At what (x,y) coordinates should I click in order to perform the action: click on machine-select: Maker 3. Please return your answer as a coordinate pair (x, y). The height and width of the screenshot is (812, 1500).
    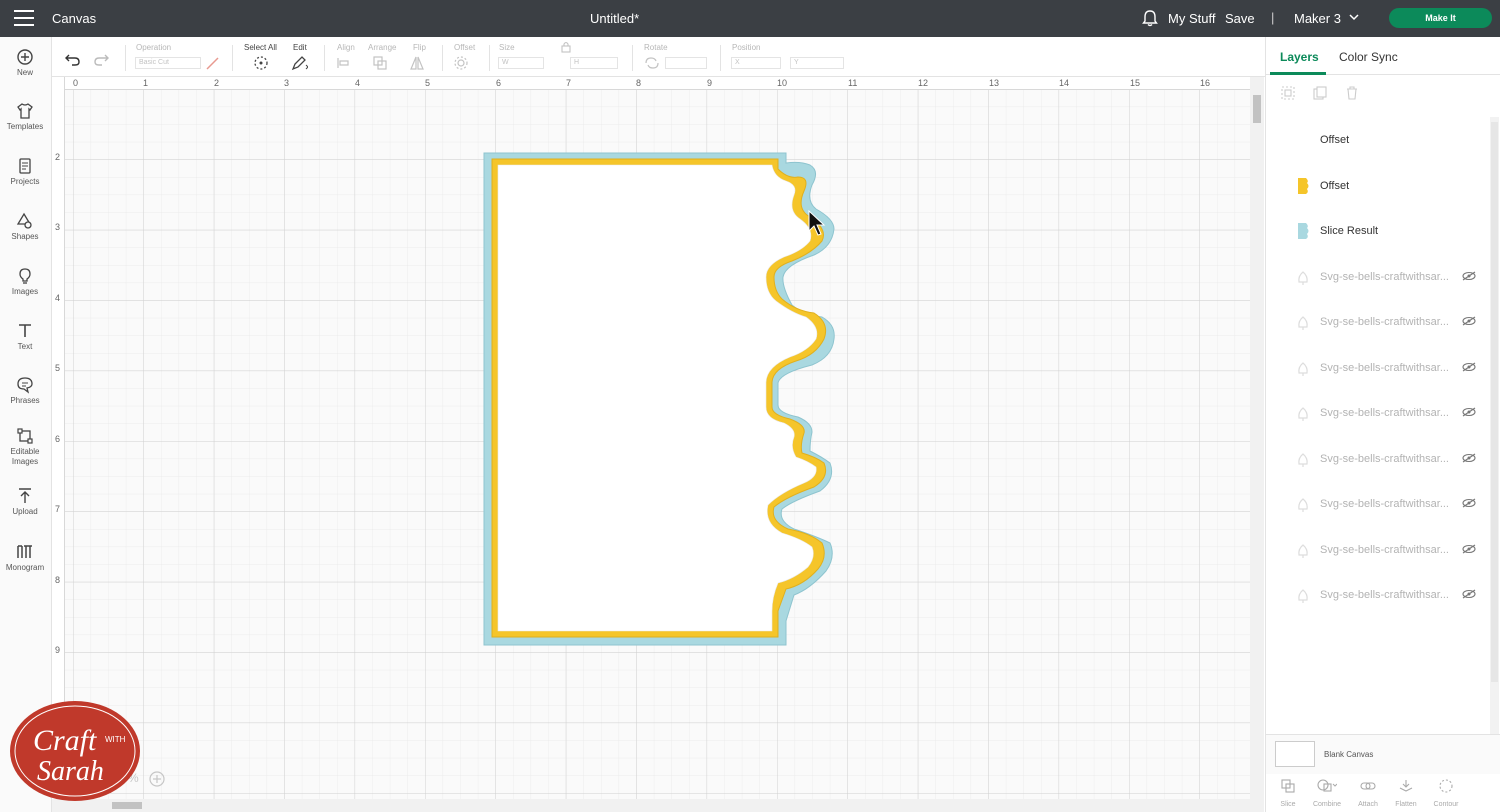
    Looking at the image, I should click on (1317, 18).